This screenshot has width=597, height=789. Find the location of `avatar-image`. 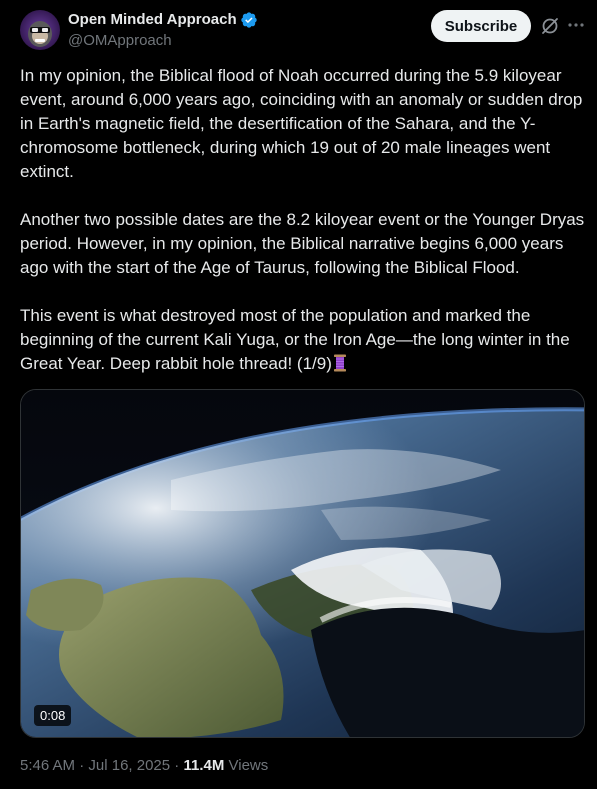

avatar-image is located at coordinates (40, 30).